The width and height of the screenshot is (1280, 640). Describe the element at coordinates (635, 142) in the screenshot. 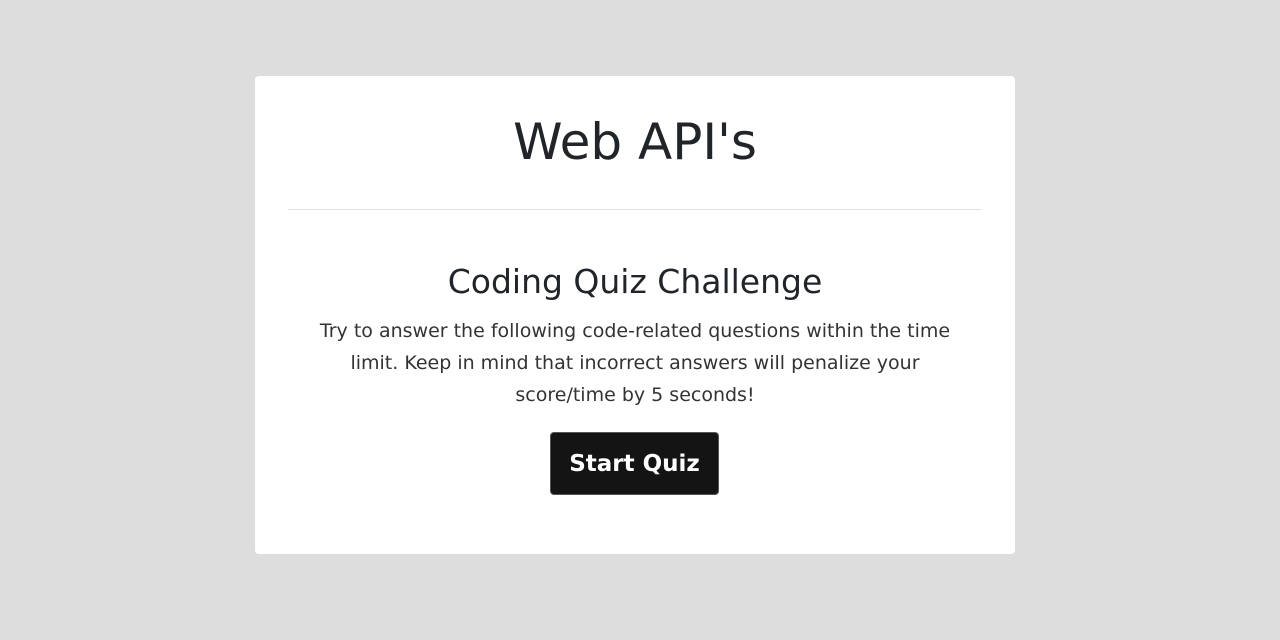

I see `page-title: Web API's` at that location.